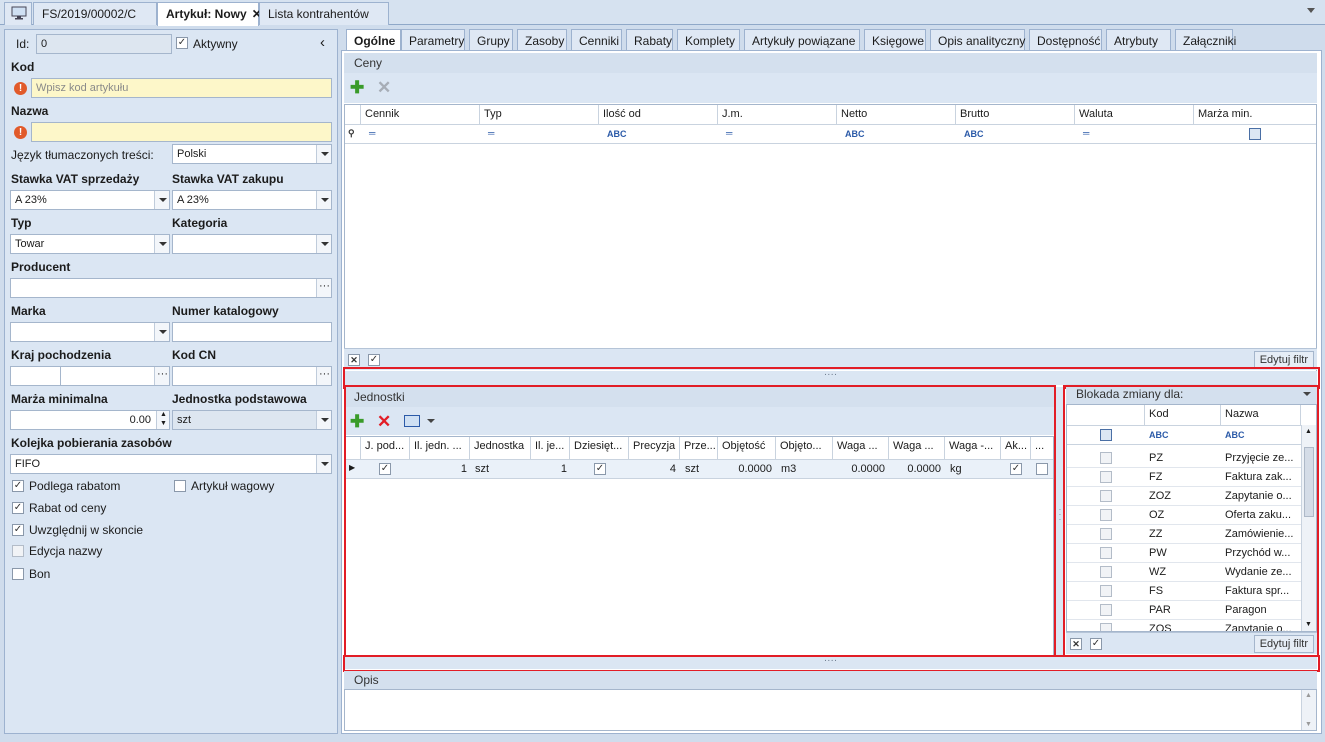 The height and width of the screenshot is (742, 1325). Describe the element at coordinates (373, 40) in the screenshot. I see `tab-ogolne: Ogólne` at that location.